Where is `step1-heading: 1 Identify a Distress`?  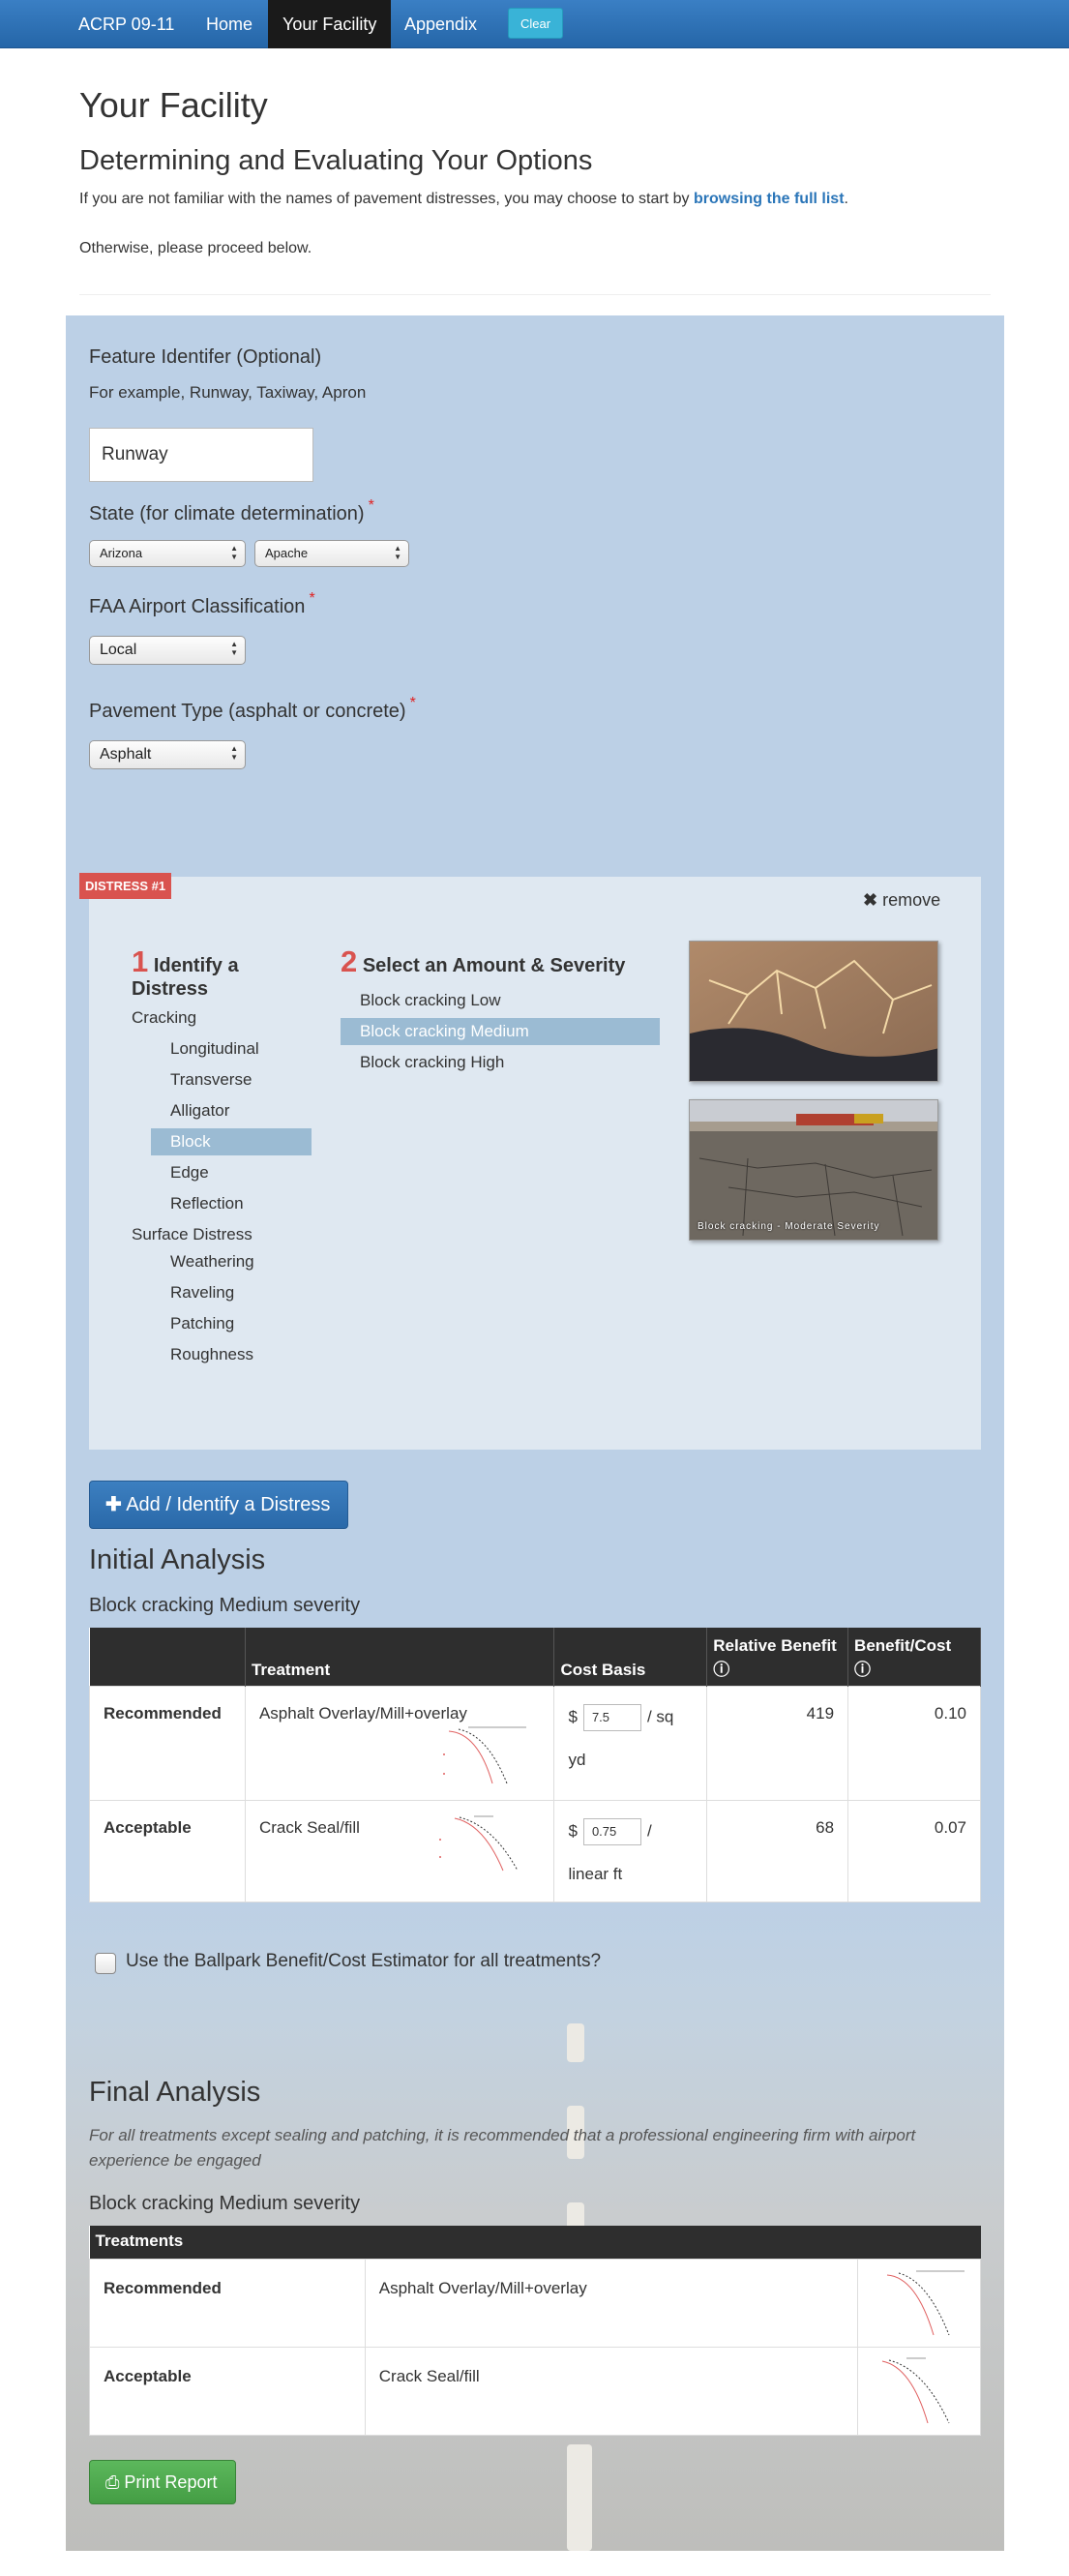
step1-heading: 1 Identify a Distress is located at coordinates (199, 973).